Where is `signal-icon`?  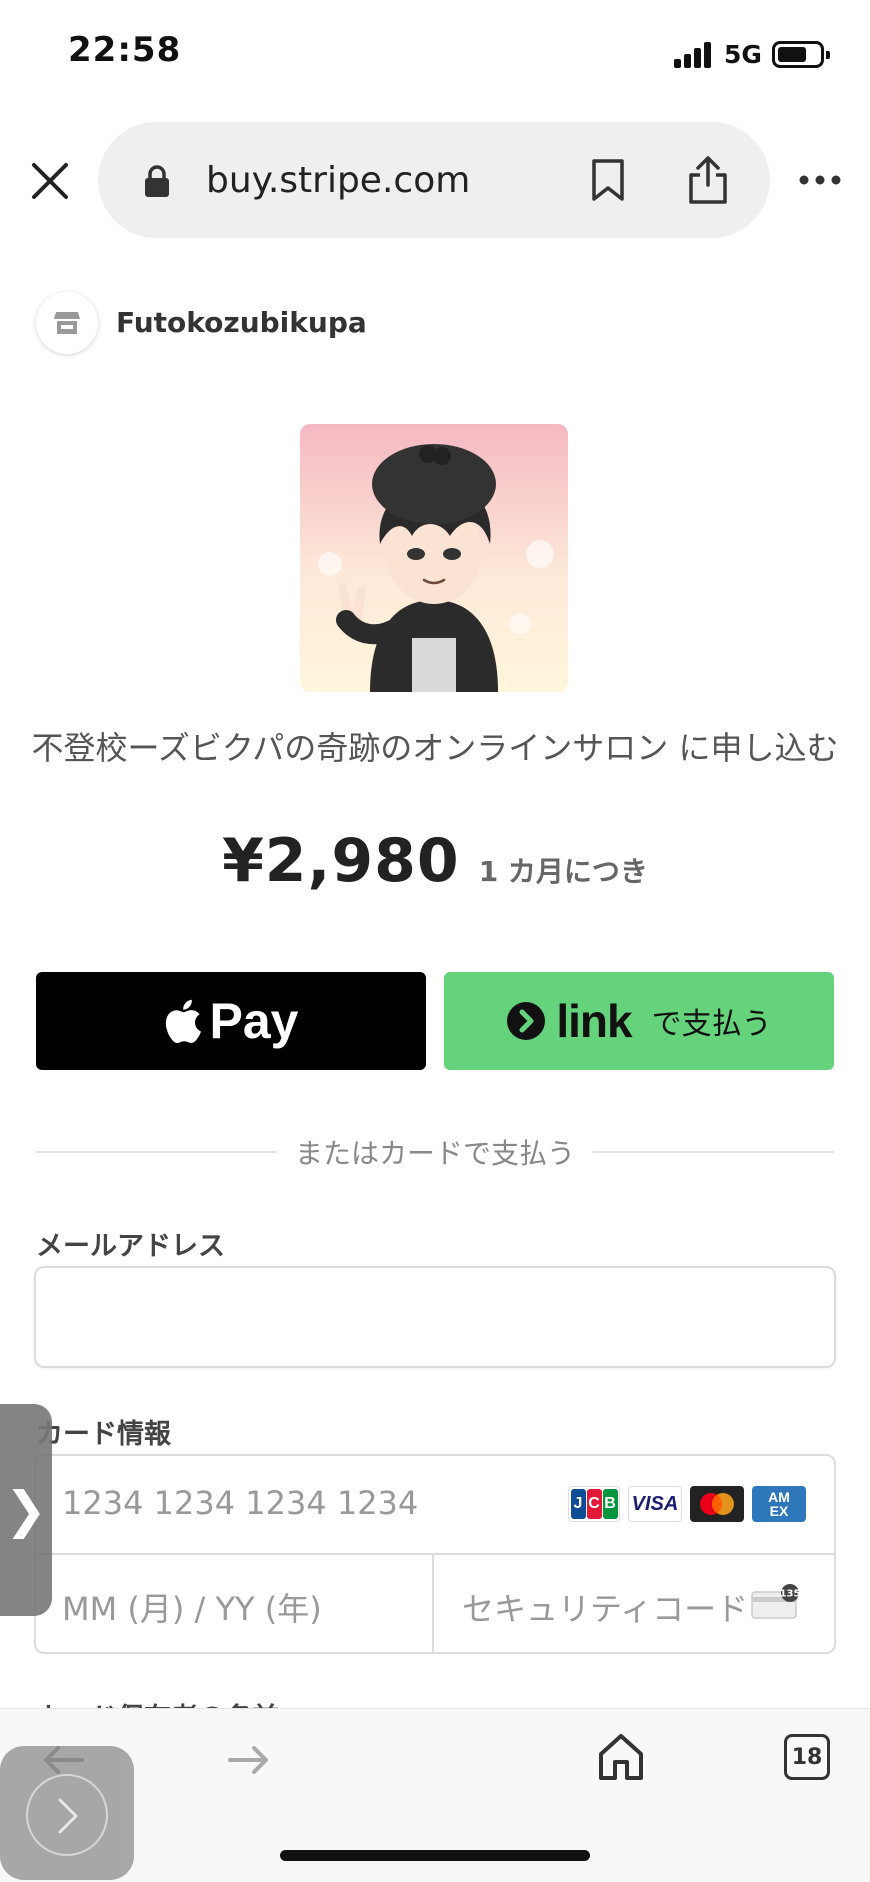 signal-icon is located at coordinates (693, 55).